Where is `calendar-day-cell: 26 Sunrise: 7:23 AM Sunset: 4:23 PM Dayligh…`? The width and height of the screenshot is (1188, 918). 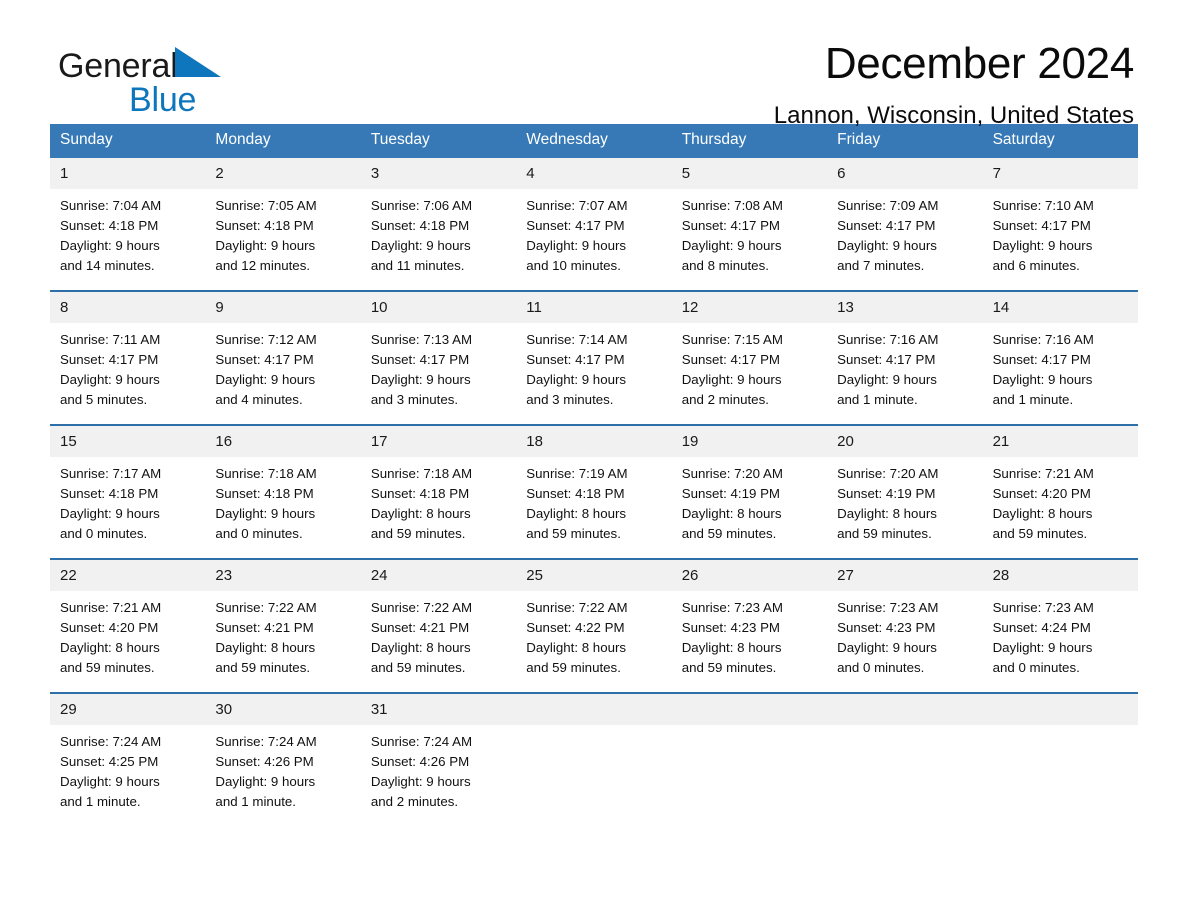 calendar-day-cell: 26 Sunrise: 7:23 AM Sunset: 4:23 PM Dayligh… is located at coordinates (749, 619).